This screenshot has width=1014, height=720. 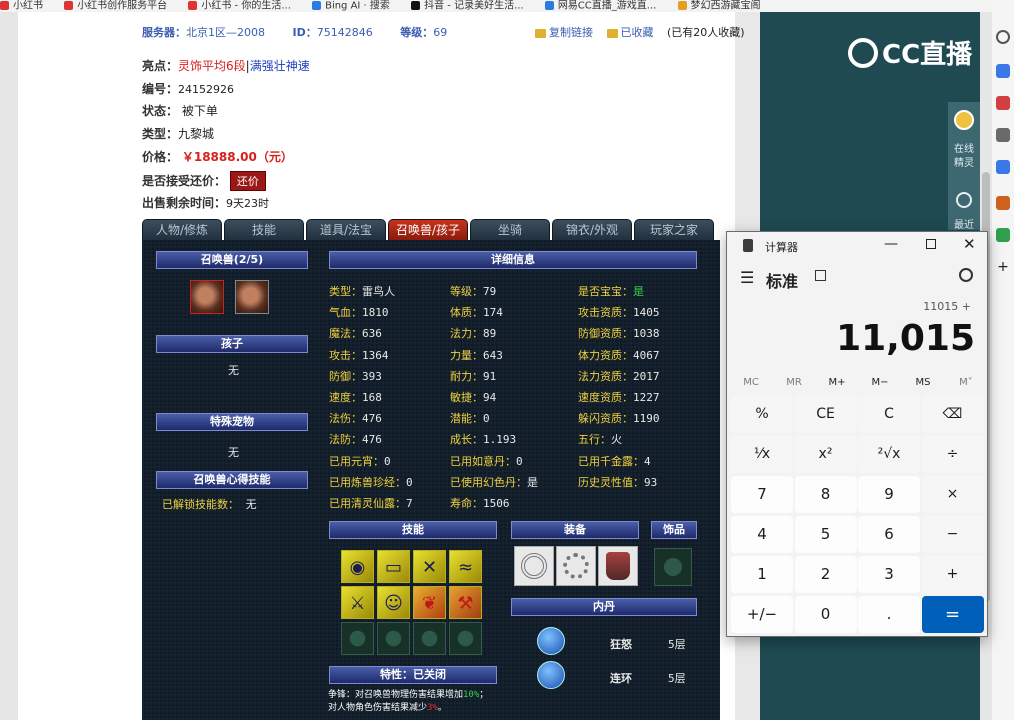 What do you see at coordinates (1003, 267) in the screenshot?
I see `add-icon: +` at bounding box center [1003, 267].